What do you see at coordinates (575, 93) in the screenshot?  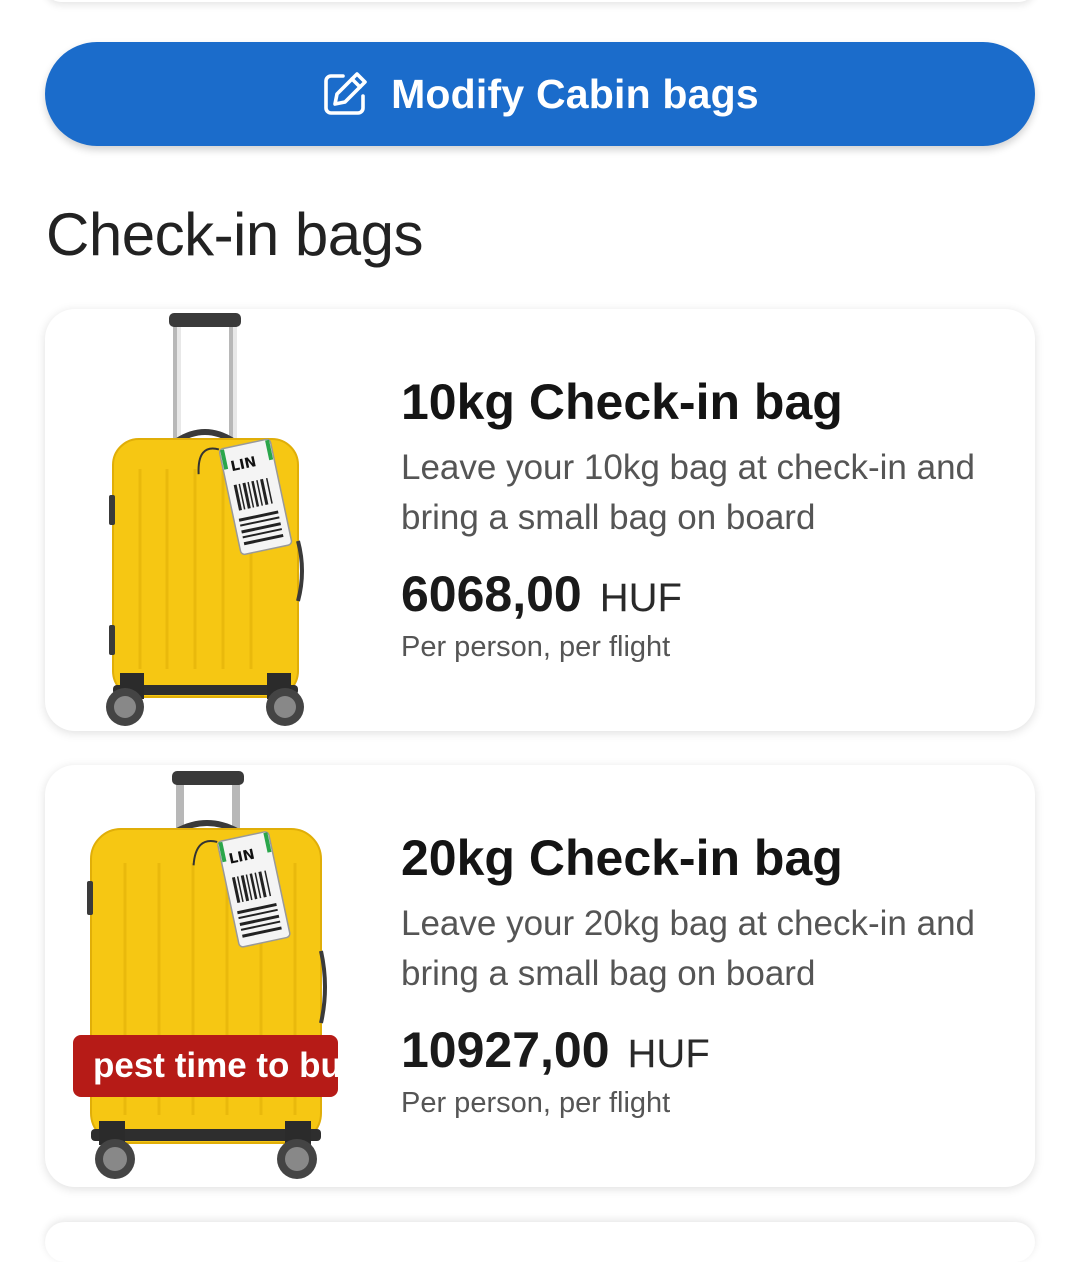 I see `modify-cabin-bags-label: Modify Cabin bags` at bounding box center [575, 93].